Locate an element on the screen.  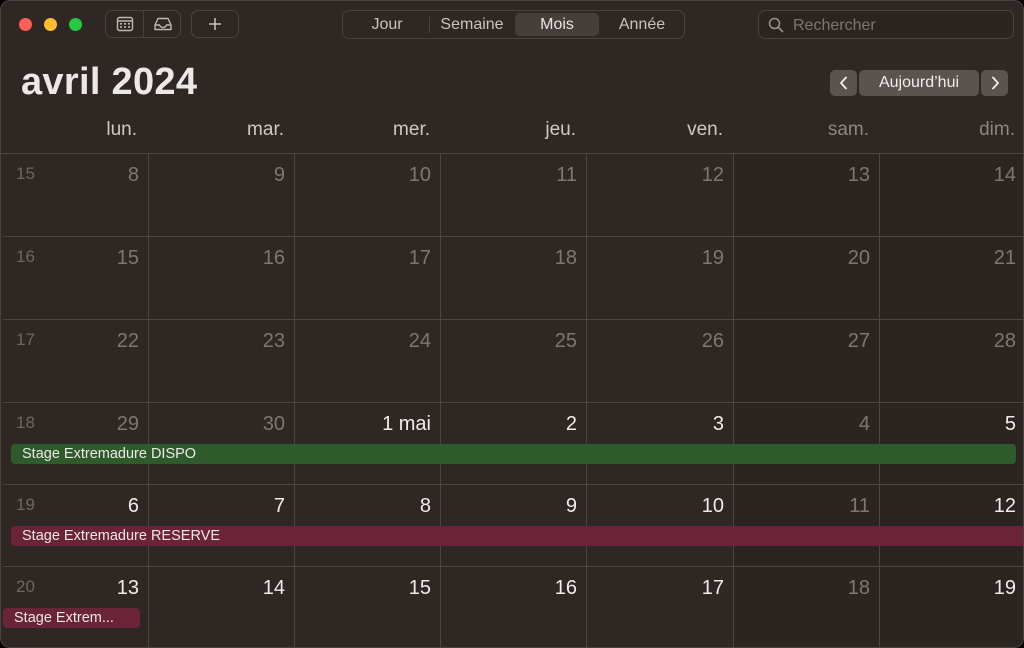
add-event-button is located at coordinates (215, 24).